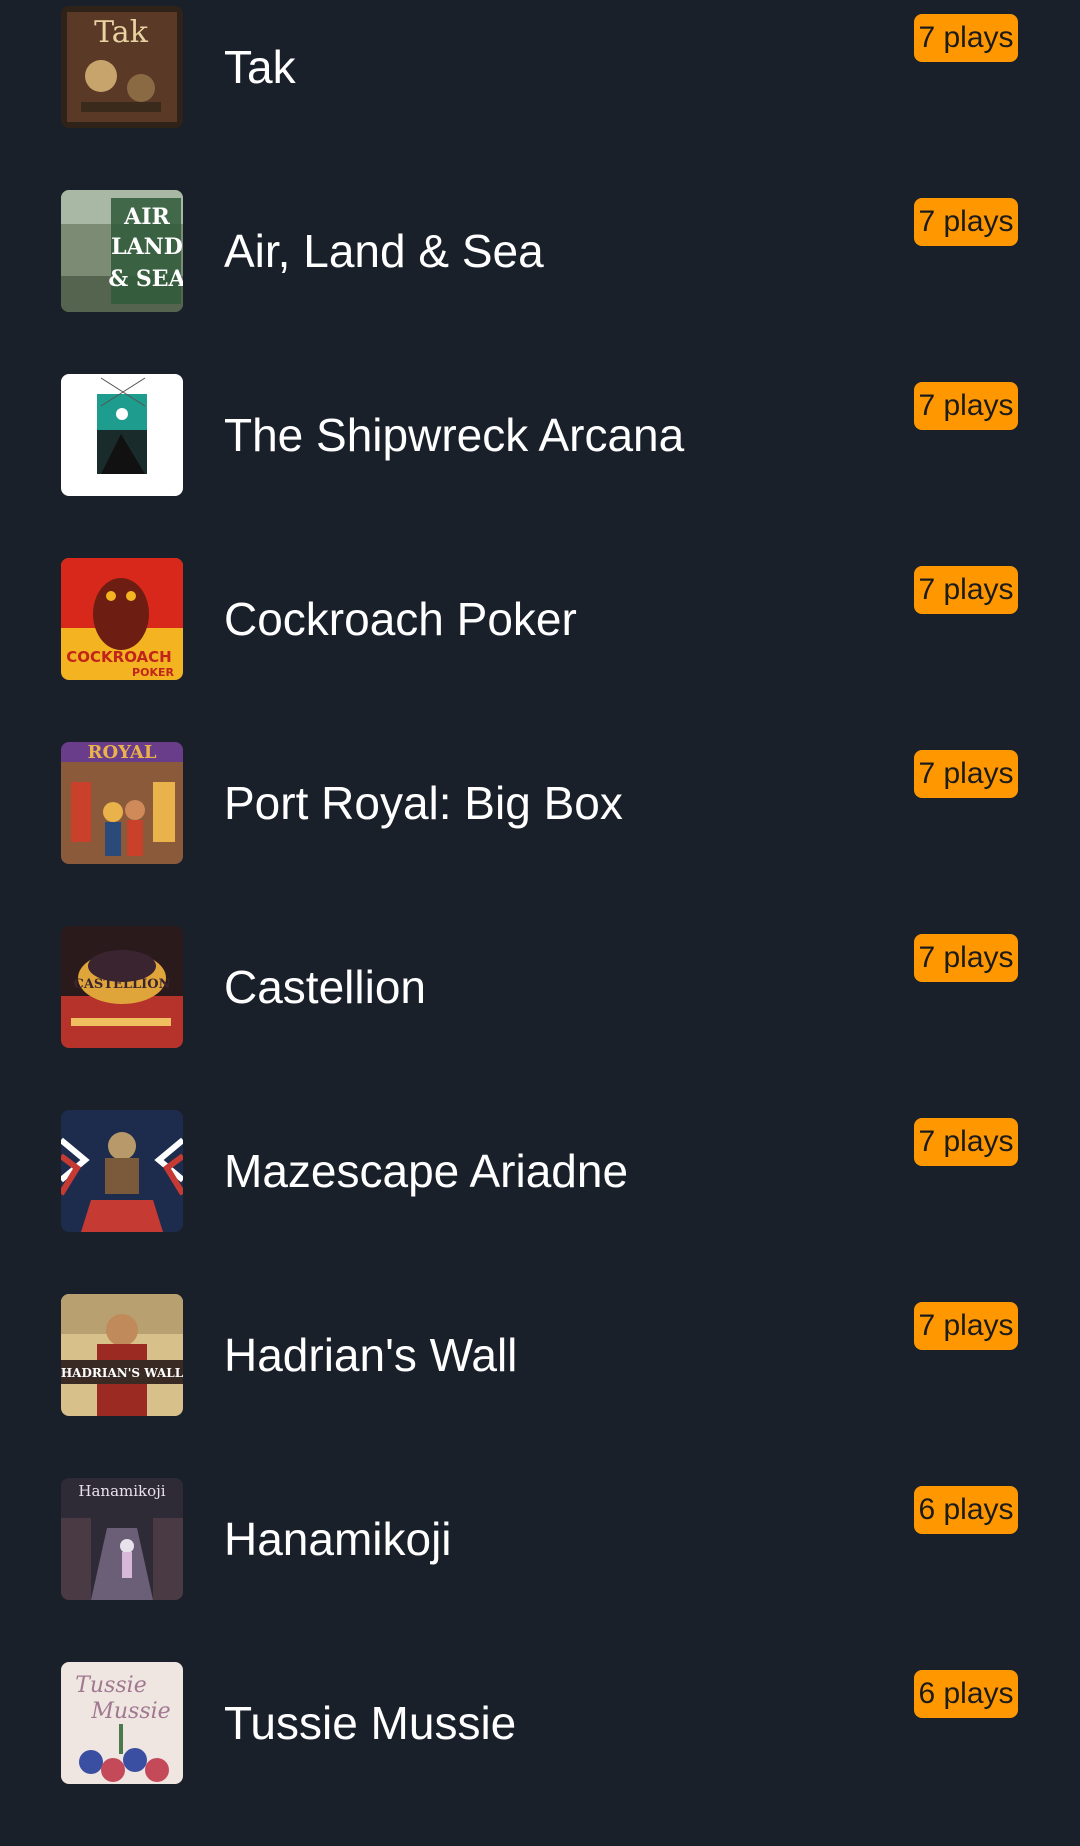 This screenshot has width=1080, height=1846. I want to click on game-title: Port Royal: Big Box, so click(423, 803).